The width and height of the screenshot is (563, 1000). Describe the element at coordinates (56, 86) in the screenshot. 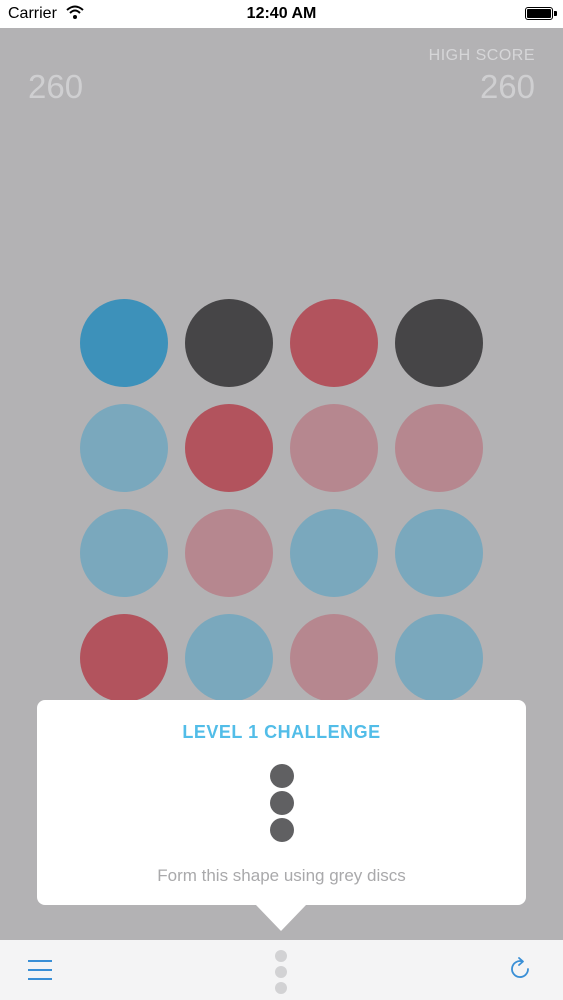

I see `current-score: 260` at that location.